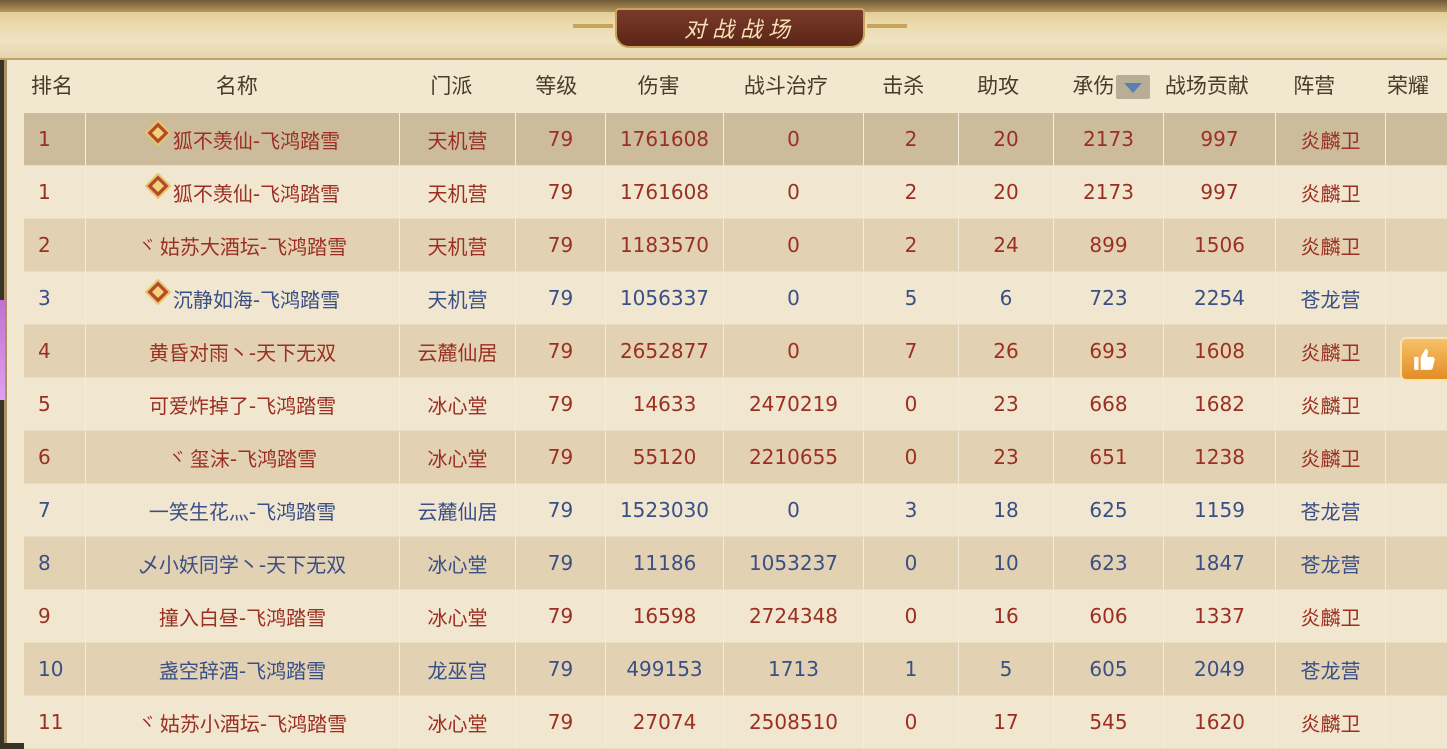  I want to click on player-name-cell: 黄昏对雨丶-天下无双, so click(243, 351).